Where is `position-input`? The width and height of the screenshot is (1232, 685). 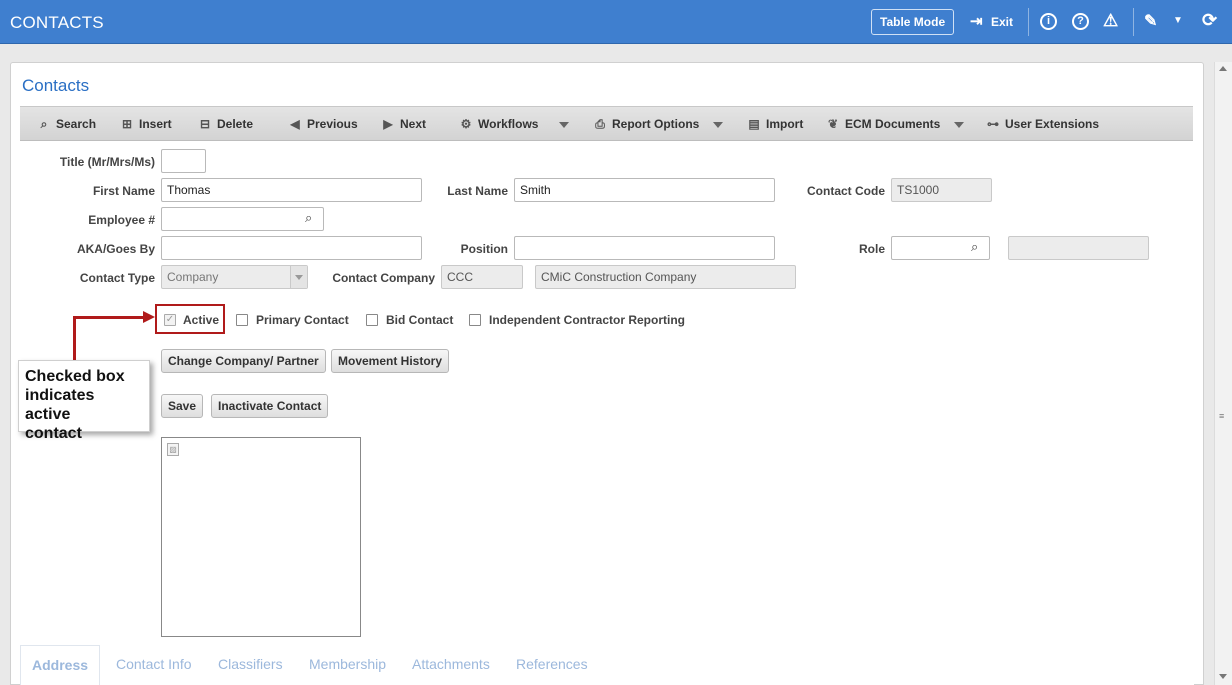 position-input is located at coordinates (644, 248).